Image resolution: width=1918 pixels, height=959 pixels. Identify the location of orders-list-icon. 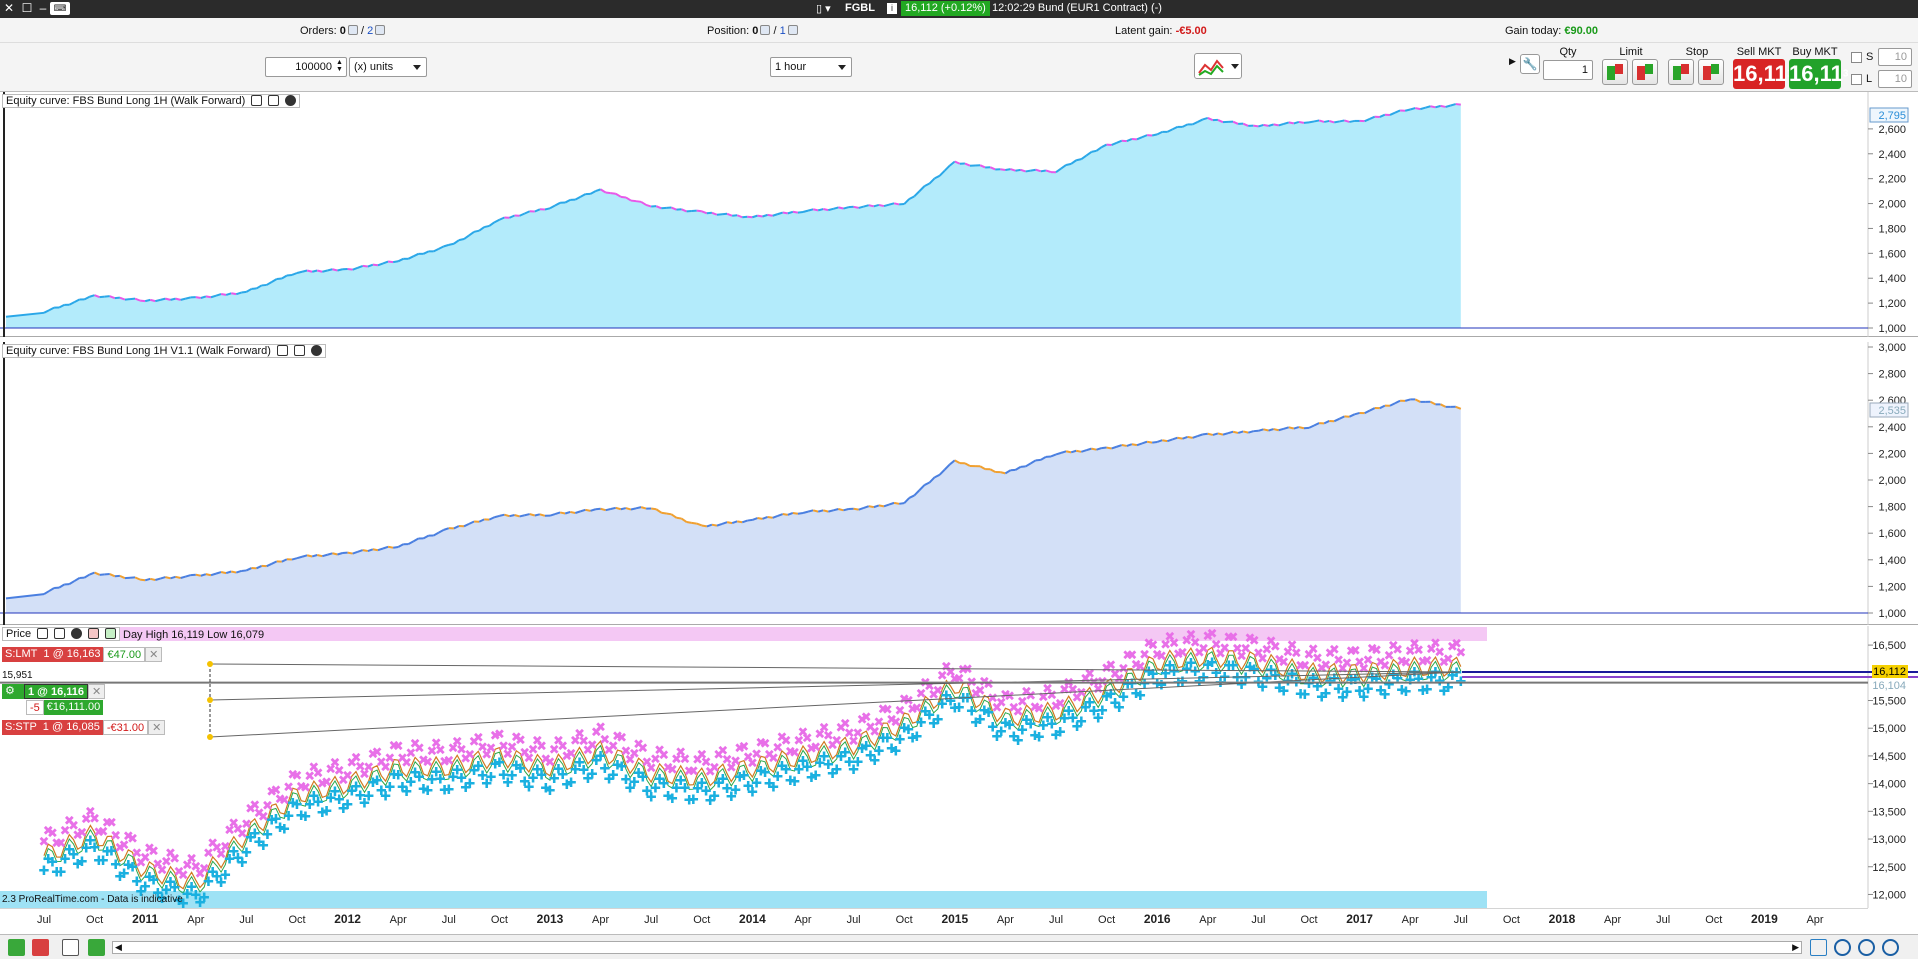
(352, 30).